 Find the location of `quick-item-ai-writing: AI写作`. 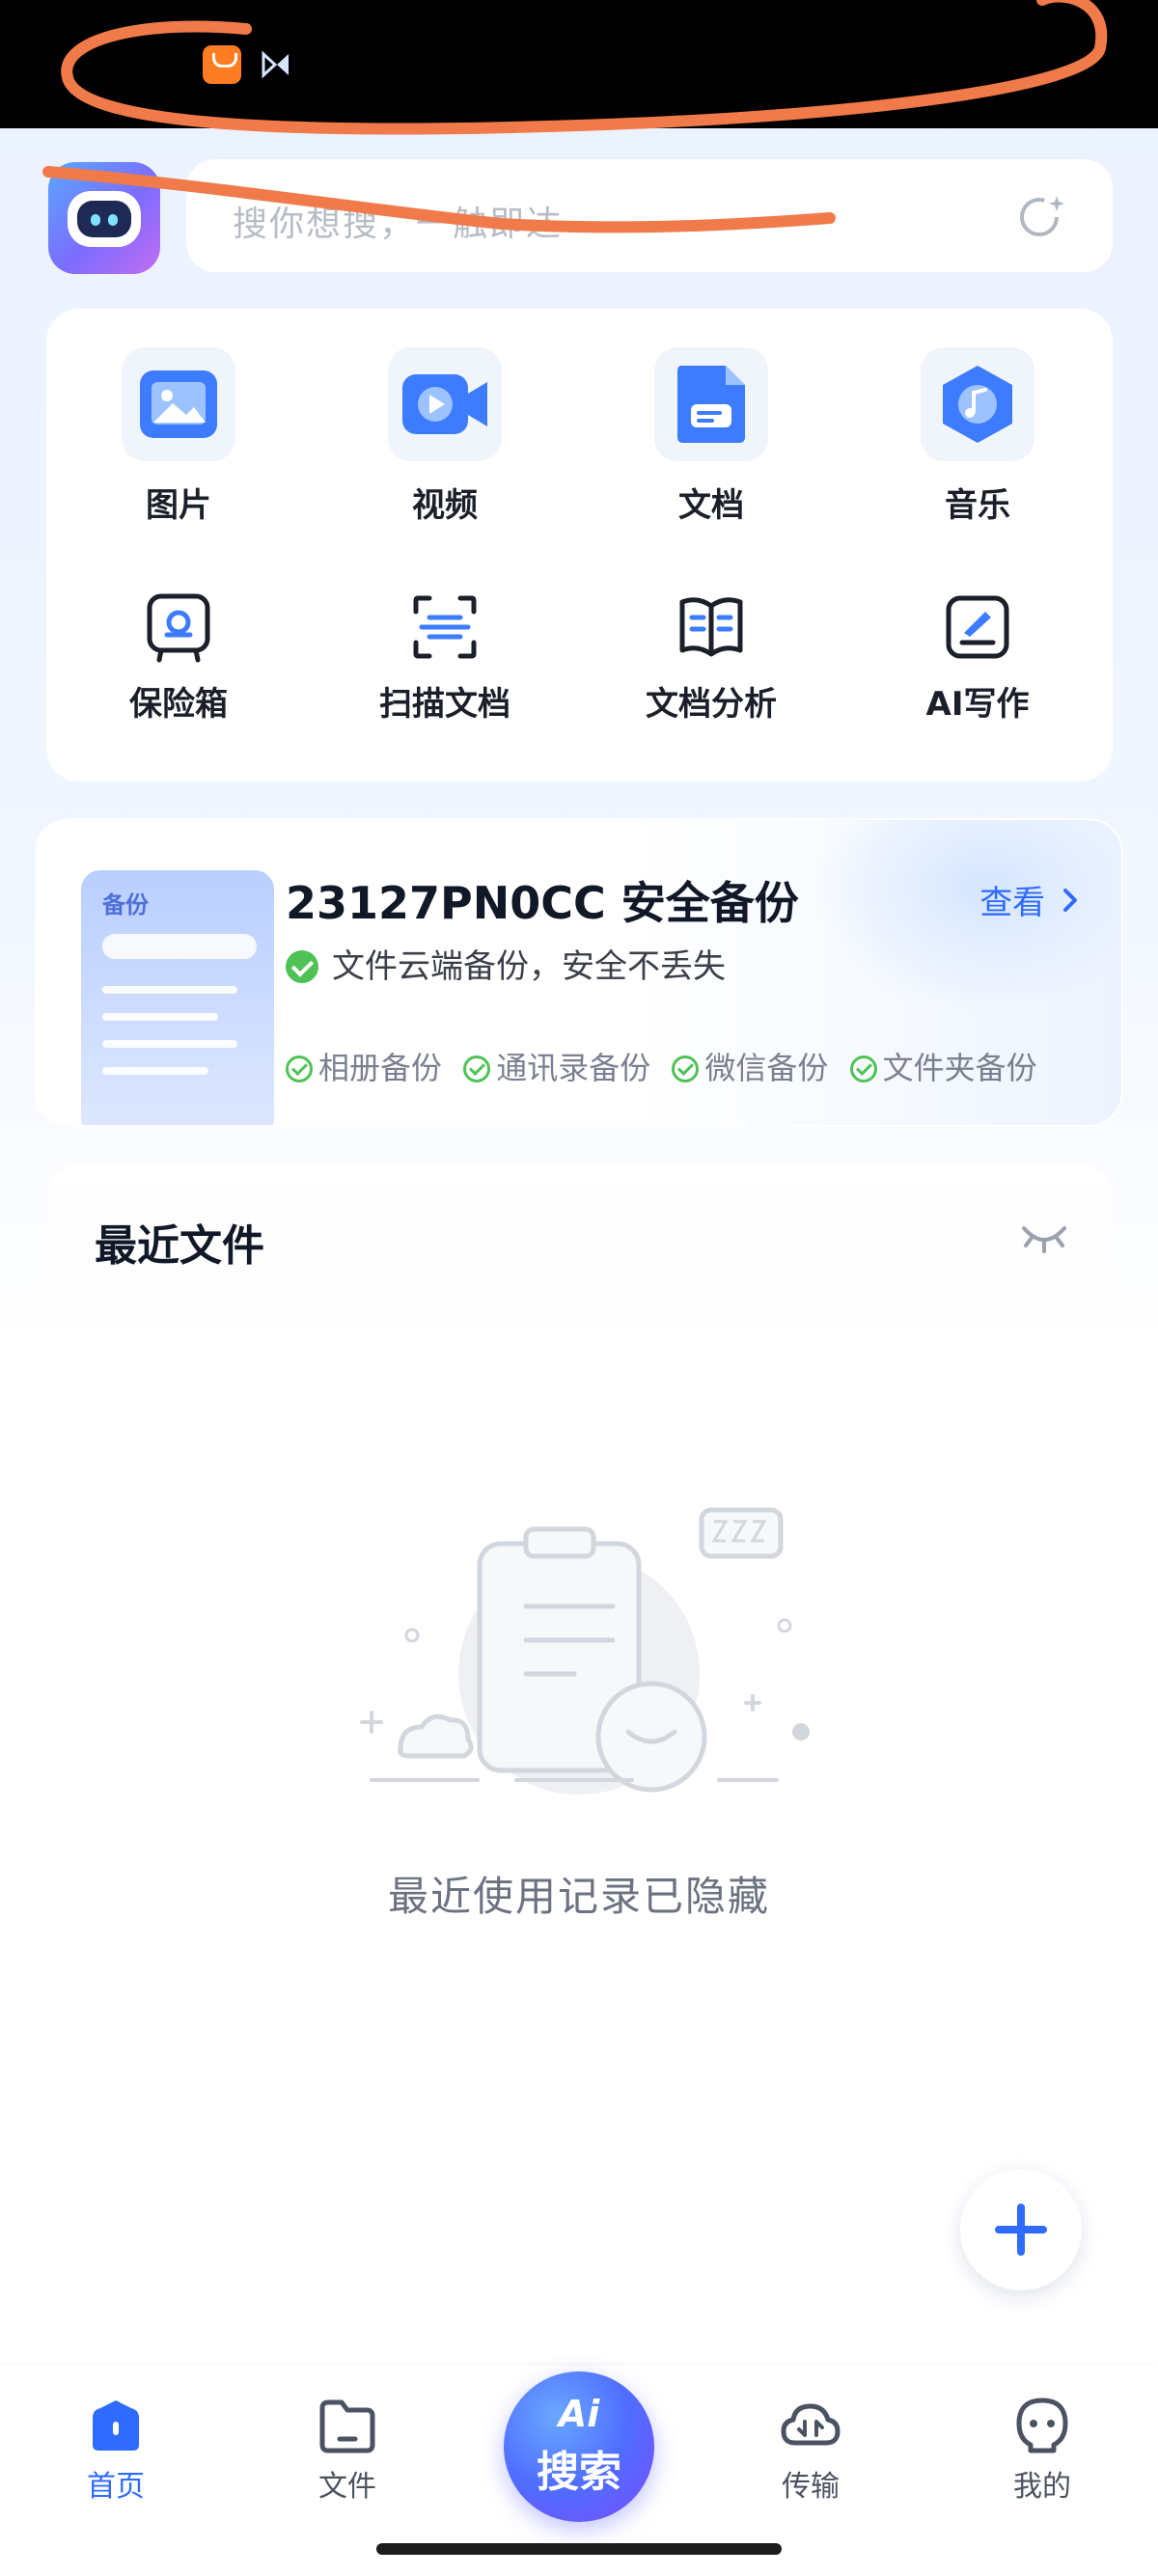

quick-item-ai-writing: AI写作 is located at coordinates (977, 658).